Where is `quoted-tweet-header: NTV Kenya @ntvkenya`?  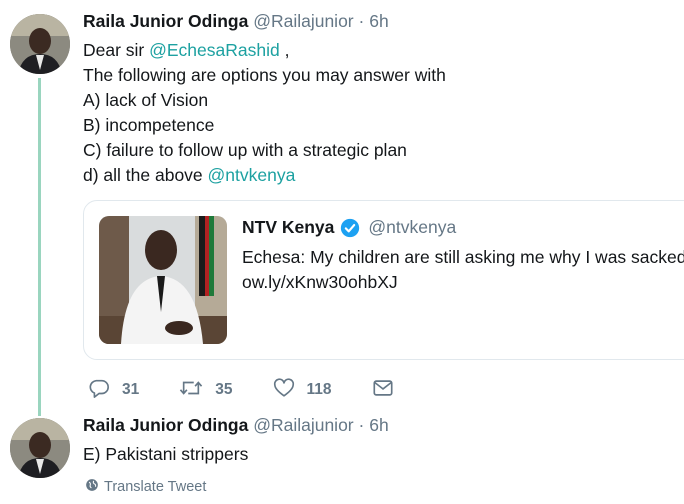 quoted-tweet-header: NTV Kenya @ntvkenya is located at coordinates (349, 227).